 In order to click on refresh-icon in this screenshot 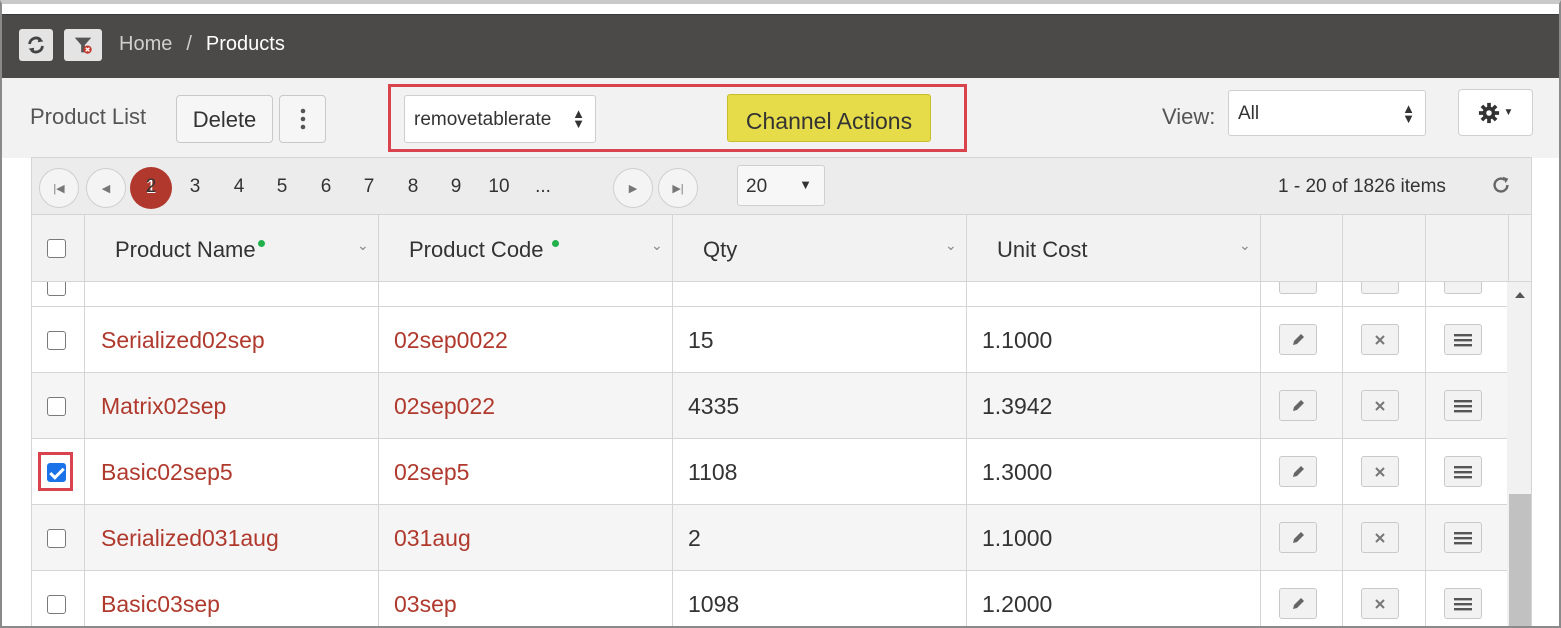, I will do `click(1501, 185)`.